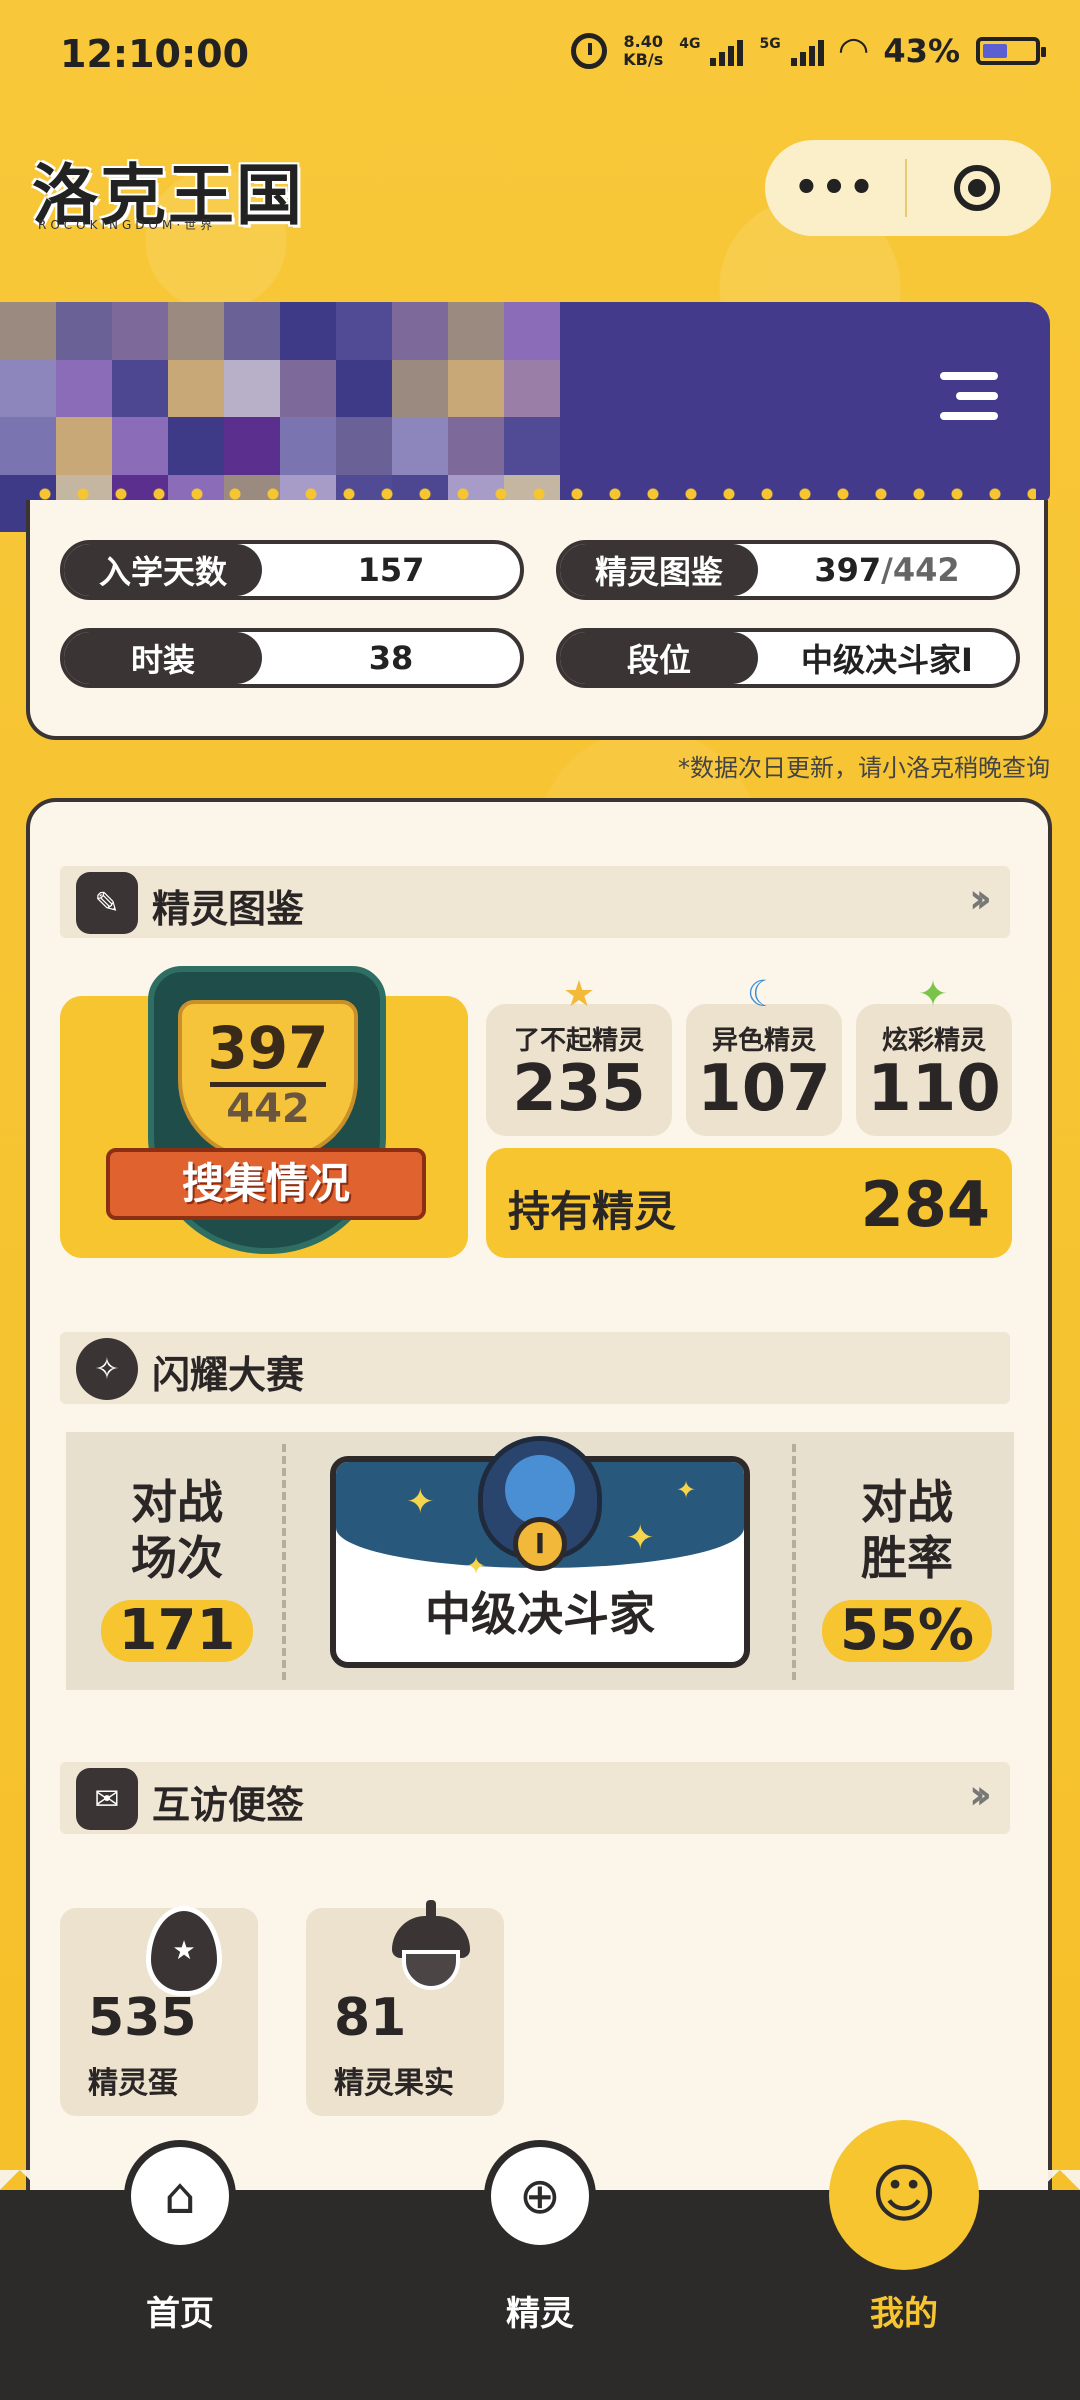 The width and height of the screenshot is (1080, 2400). What do you see at coordinates (107, 1369) in the screenshot?
I see `compass-icon: ✧` at bounding box center [107, 1369].